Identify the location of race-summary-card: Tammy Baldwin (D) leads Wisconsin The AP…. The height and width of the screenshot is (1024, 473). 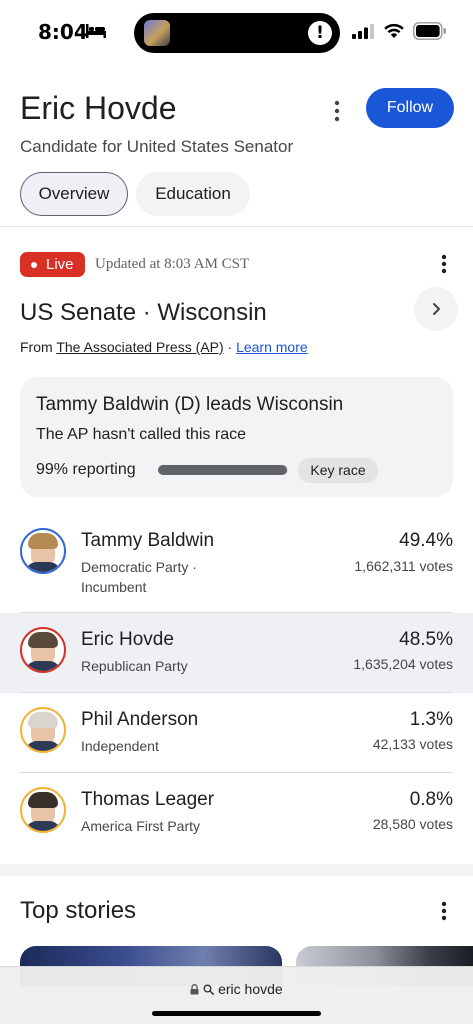
(236, 437).